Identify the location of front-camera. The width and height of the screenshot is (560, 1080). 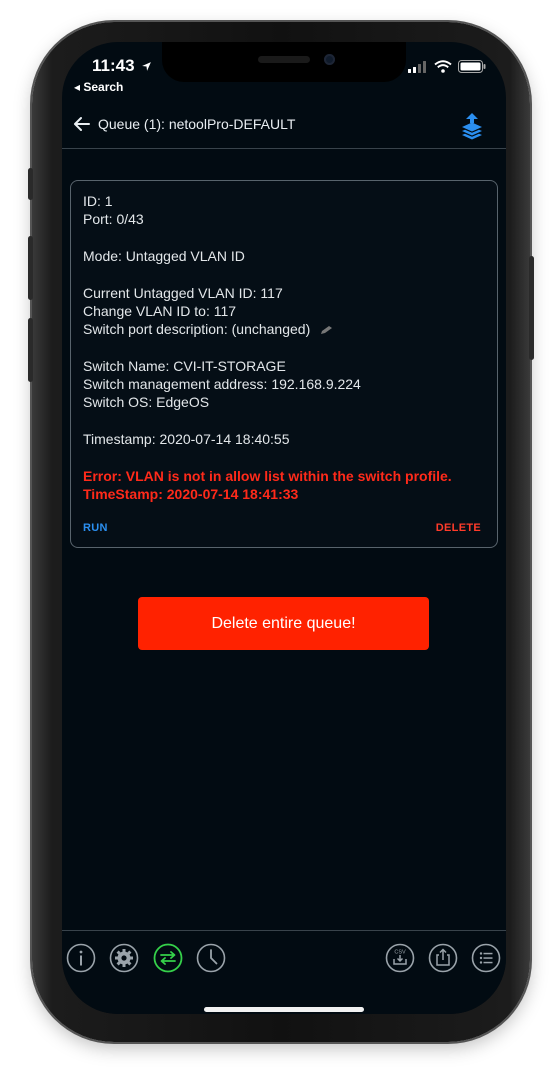
(329, 59).